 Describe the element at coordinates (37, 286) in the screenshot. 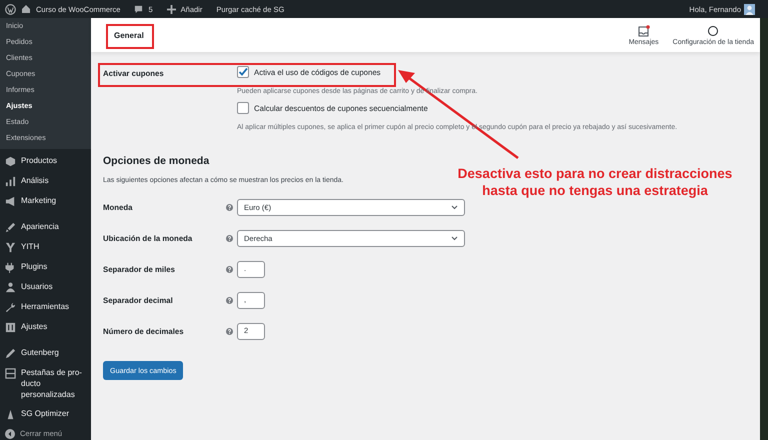

I see `menu-item: Usuarios` at that location.